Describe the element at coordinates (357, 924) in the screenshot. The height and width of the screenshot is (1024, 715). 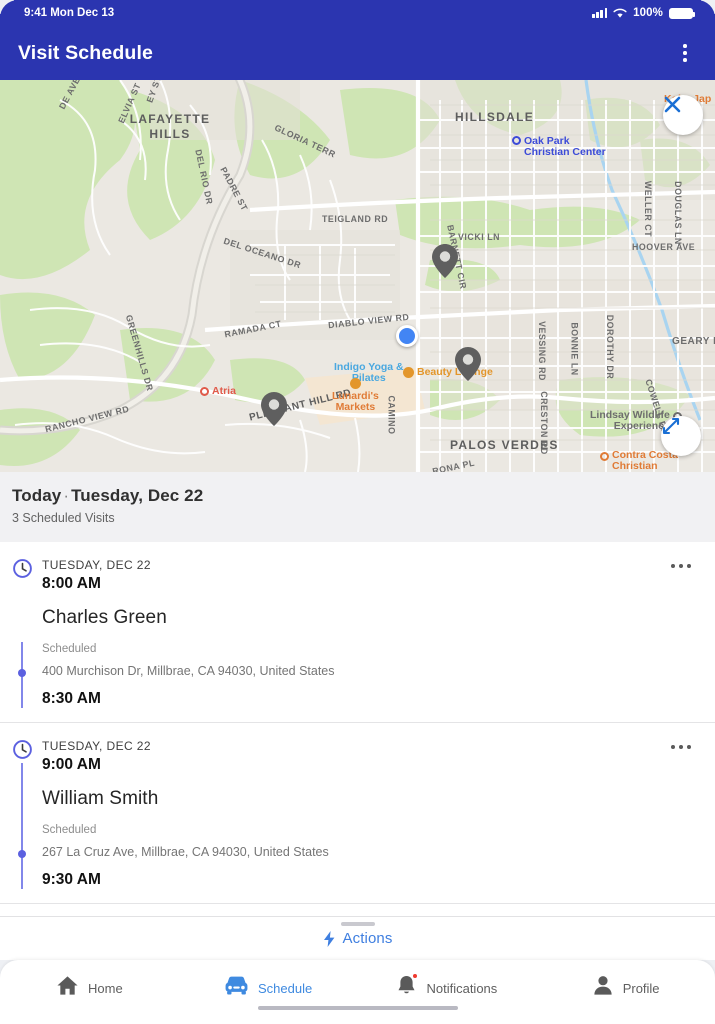
I see `drag-handle` at that location.